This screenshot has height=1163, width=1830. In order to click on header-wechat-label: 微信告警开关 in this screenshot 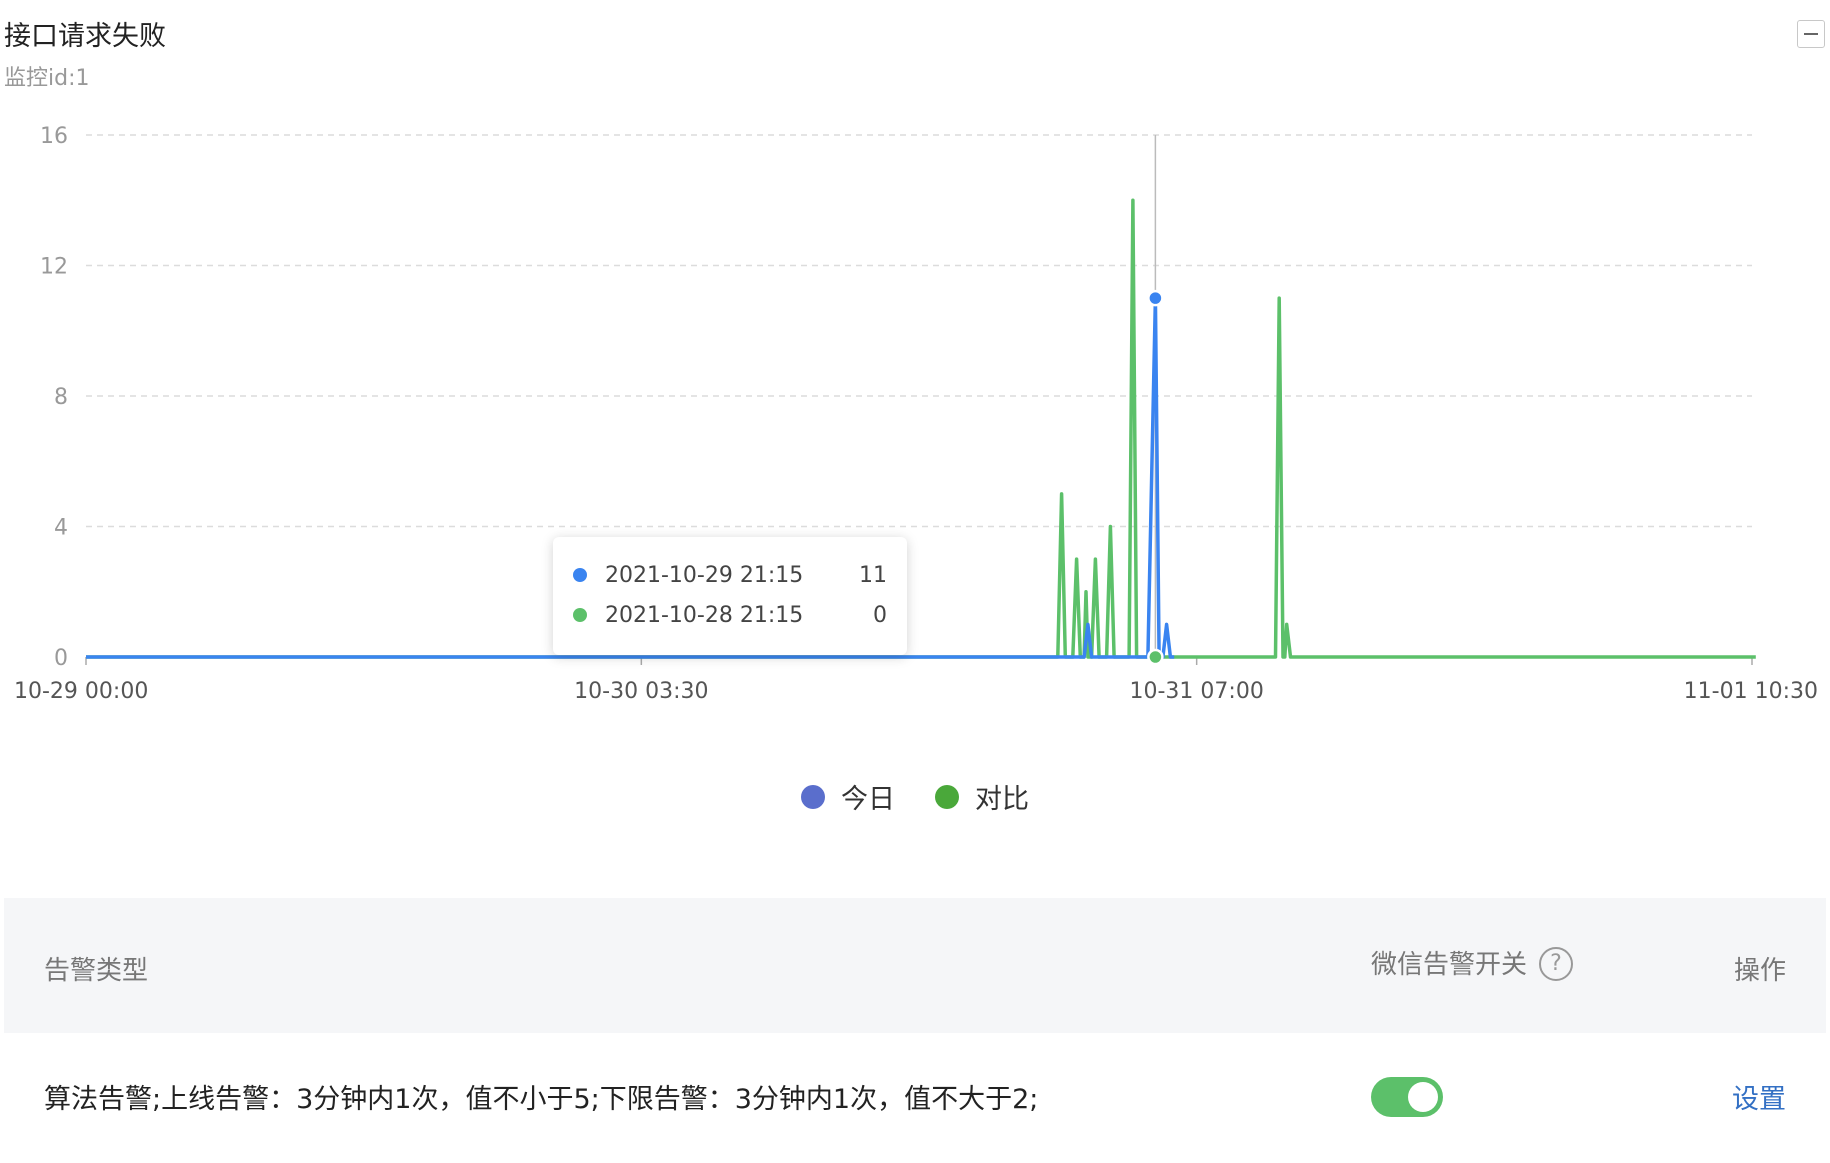, I will do `click(1449, 965)`.